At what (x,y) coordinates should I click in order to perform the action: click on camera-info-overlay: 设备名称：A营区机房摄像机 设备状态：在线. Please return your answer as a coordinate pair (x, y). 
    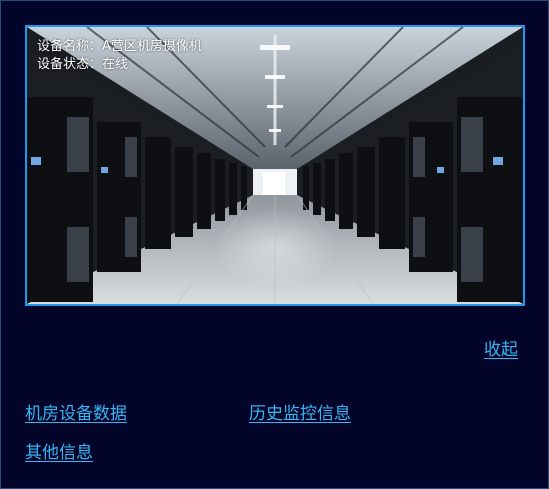
    Looking at the image, I should click on (119, 56).